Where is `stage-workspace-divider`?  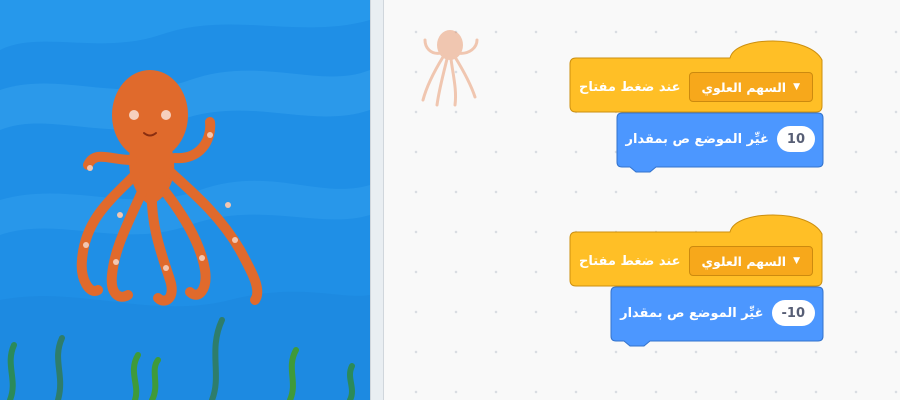 stage-workspace-divider is located at coordinates (377, 200).